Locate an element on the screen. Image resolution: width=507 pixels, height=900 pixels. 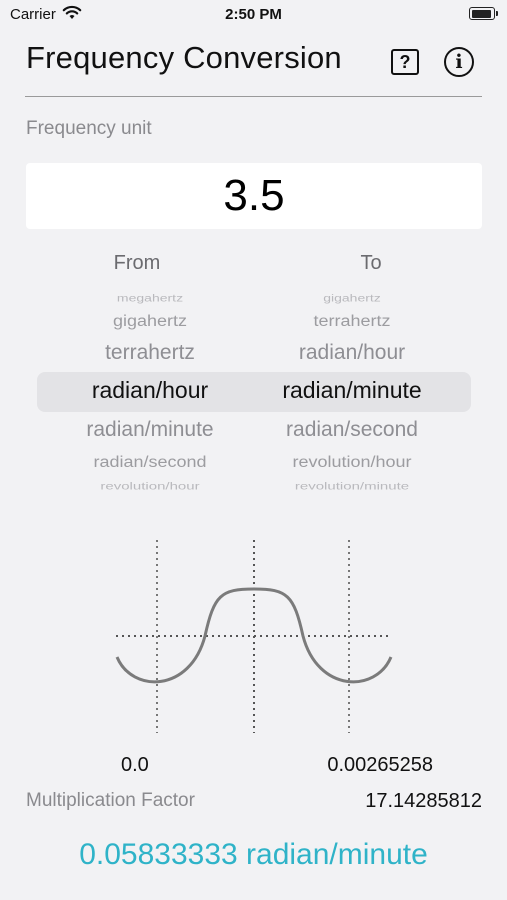
multiplication-factor-value: 17.14285812 is located at coordinates (423, 801).